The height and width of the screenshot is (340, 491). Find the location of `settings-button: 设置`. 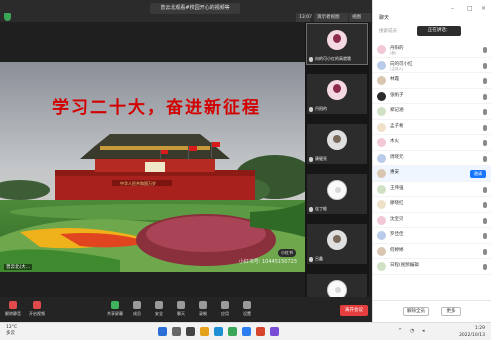

settings-button: 设置 is located at coordinates (247, 311).